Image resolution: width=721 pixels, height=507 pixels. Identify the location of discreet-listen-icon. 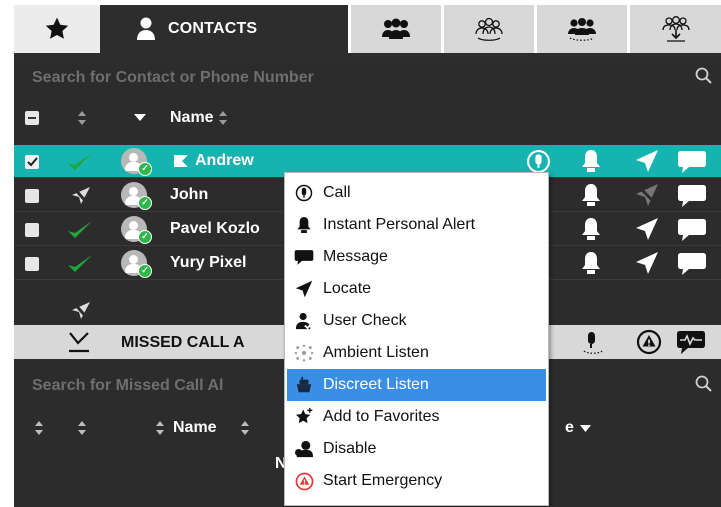
(304, 385).